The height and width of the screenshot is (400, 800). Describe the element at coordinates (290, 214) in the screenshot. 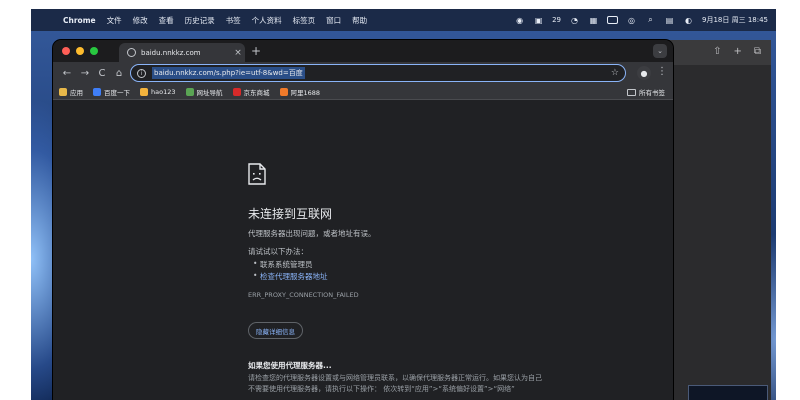

I see `error-title: 未连接到互联网` at that location.